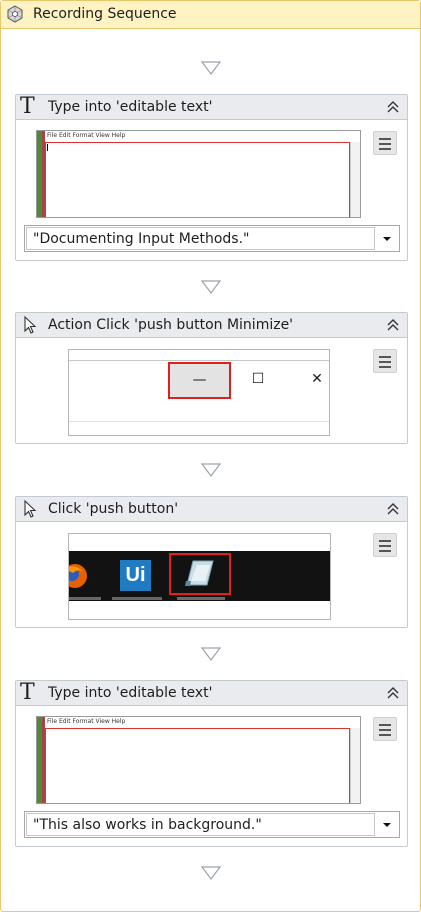 This screenshot has width=421, height=912. What do you see at coordinates (199, 380) in the screenshot?
I see `minimize-glyph: —` at bounding box center [199, 380].